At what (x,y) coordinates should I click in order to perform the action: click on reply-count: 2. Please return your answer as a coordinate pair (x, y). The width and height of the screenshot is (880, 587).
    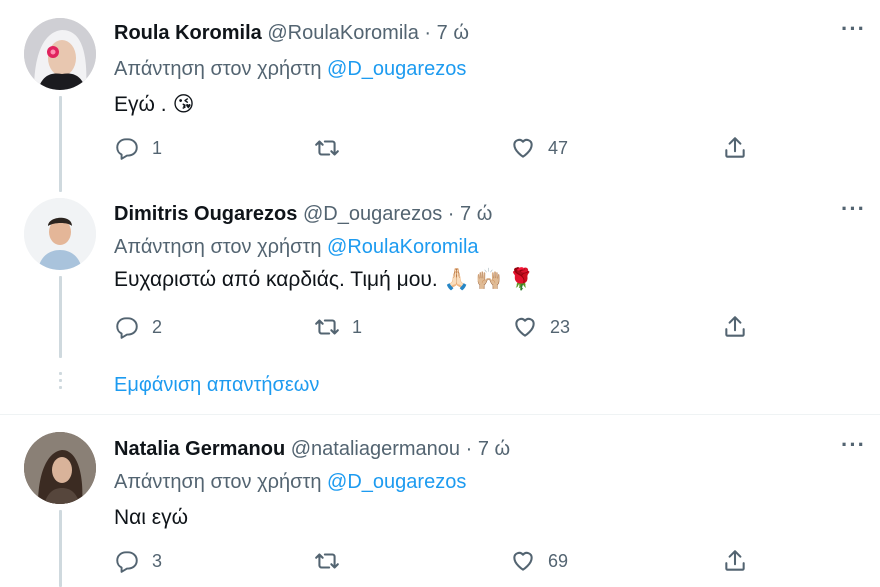
    Looking at the image, I should click on (157, 326).